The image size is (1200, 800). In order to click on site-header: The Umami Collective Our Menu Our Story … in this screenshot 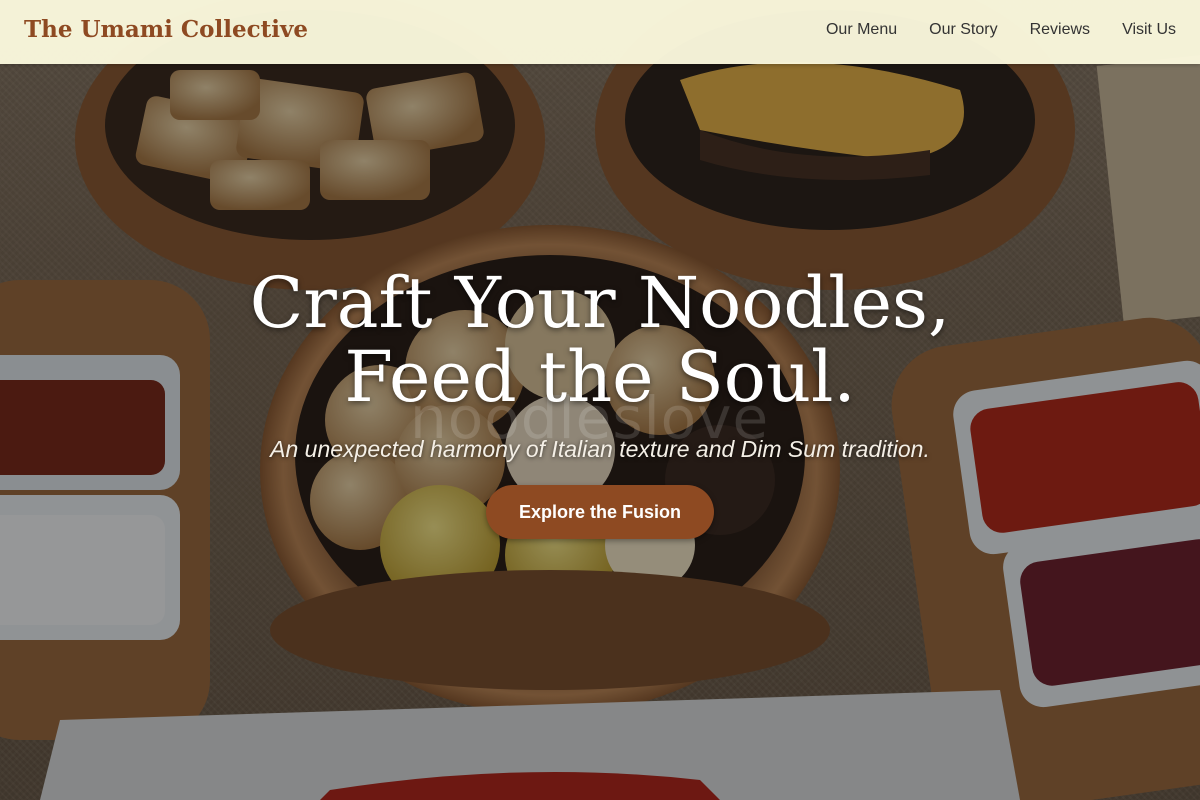, I will do `click(600, 32)`.